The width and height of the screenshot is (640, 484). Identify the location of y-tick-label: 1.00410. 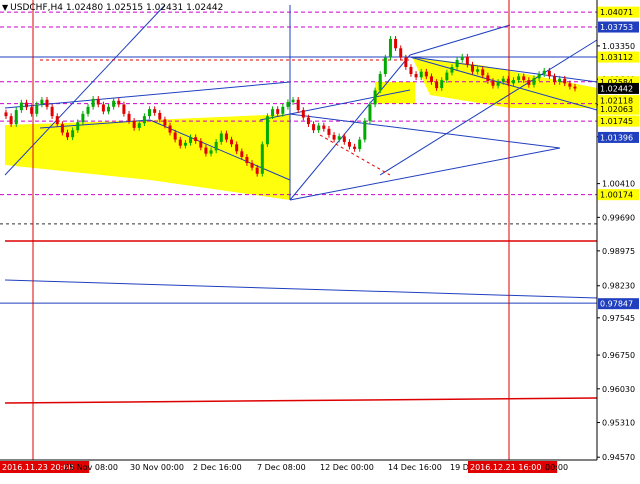
(618, 184).